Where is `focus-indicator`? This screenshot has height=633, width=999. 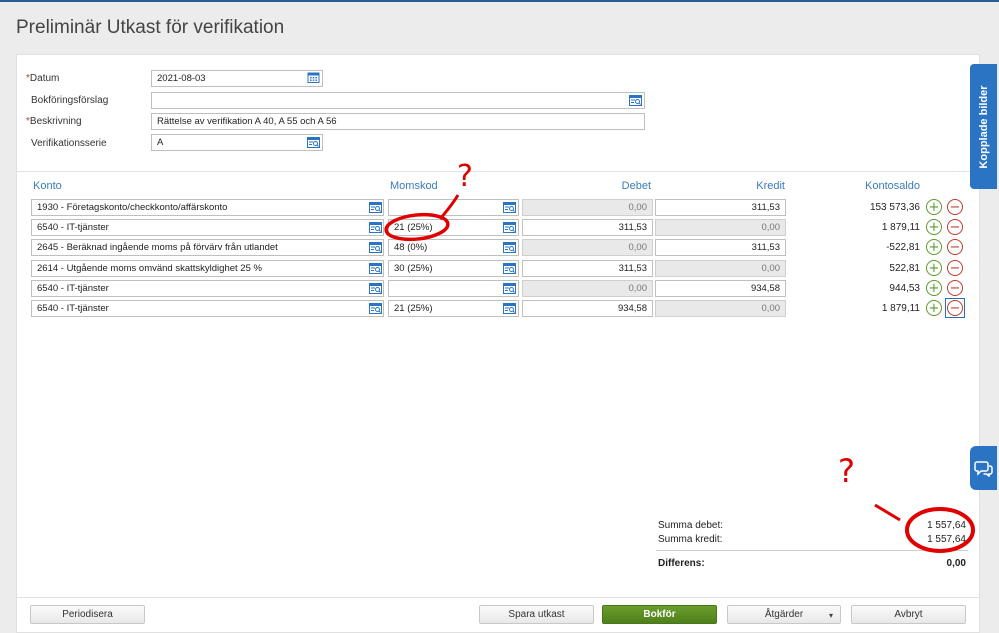
focus-indicator is located at coordinates (955, 308).